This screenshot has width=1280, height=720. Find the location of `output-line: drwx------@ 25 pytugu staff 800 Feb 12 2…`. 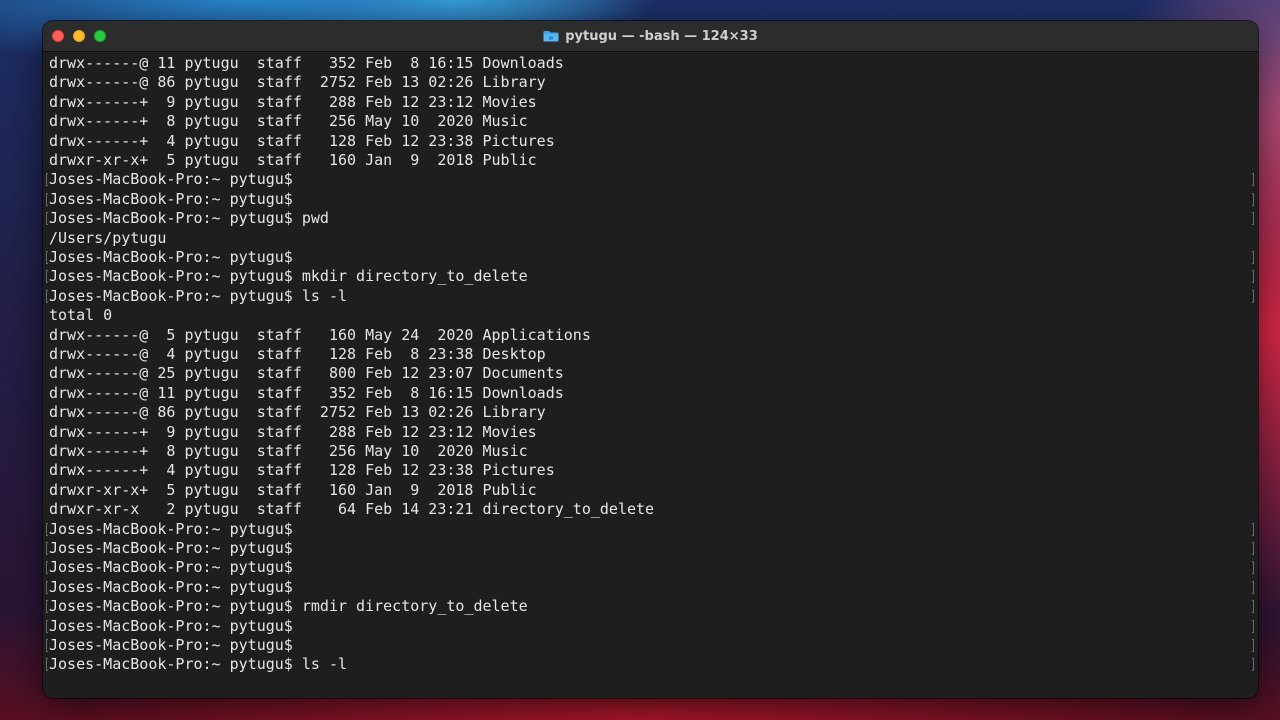

output-line: drwx------@ 25 pytugu staff 800 Feb 12 2… is located at coordinates (306, 373).